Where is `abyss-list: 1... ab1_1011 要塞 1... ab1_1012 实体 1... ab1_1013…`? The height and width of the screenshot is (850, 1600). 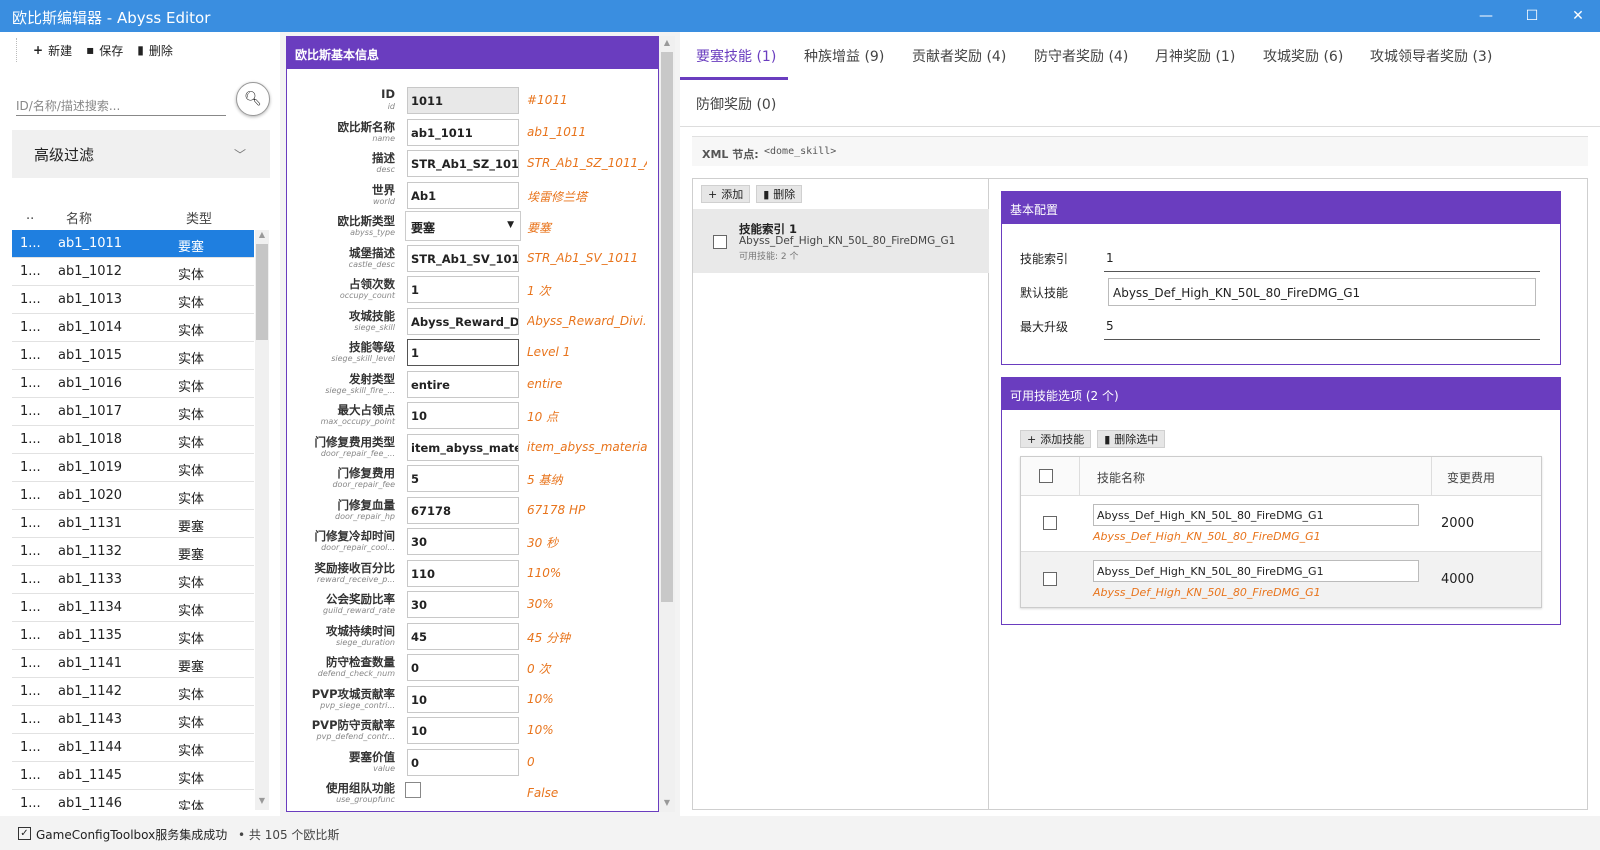
abyss-list: 1... ab1_1011 要塞 1... ab1_1012 实体 1... ab1_1013… is located at coordinates (133, 520).